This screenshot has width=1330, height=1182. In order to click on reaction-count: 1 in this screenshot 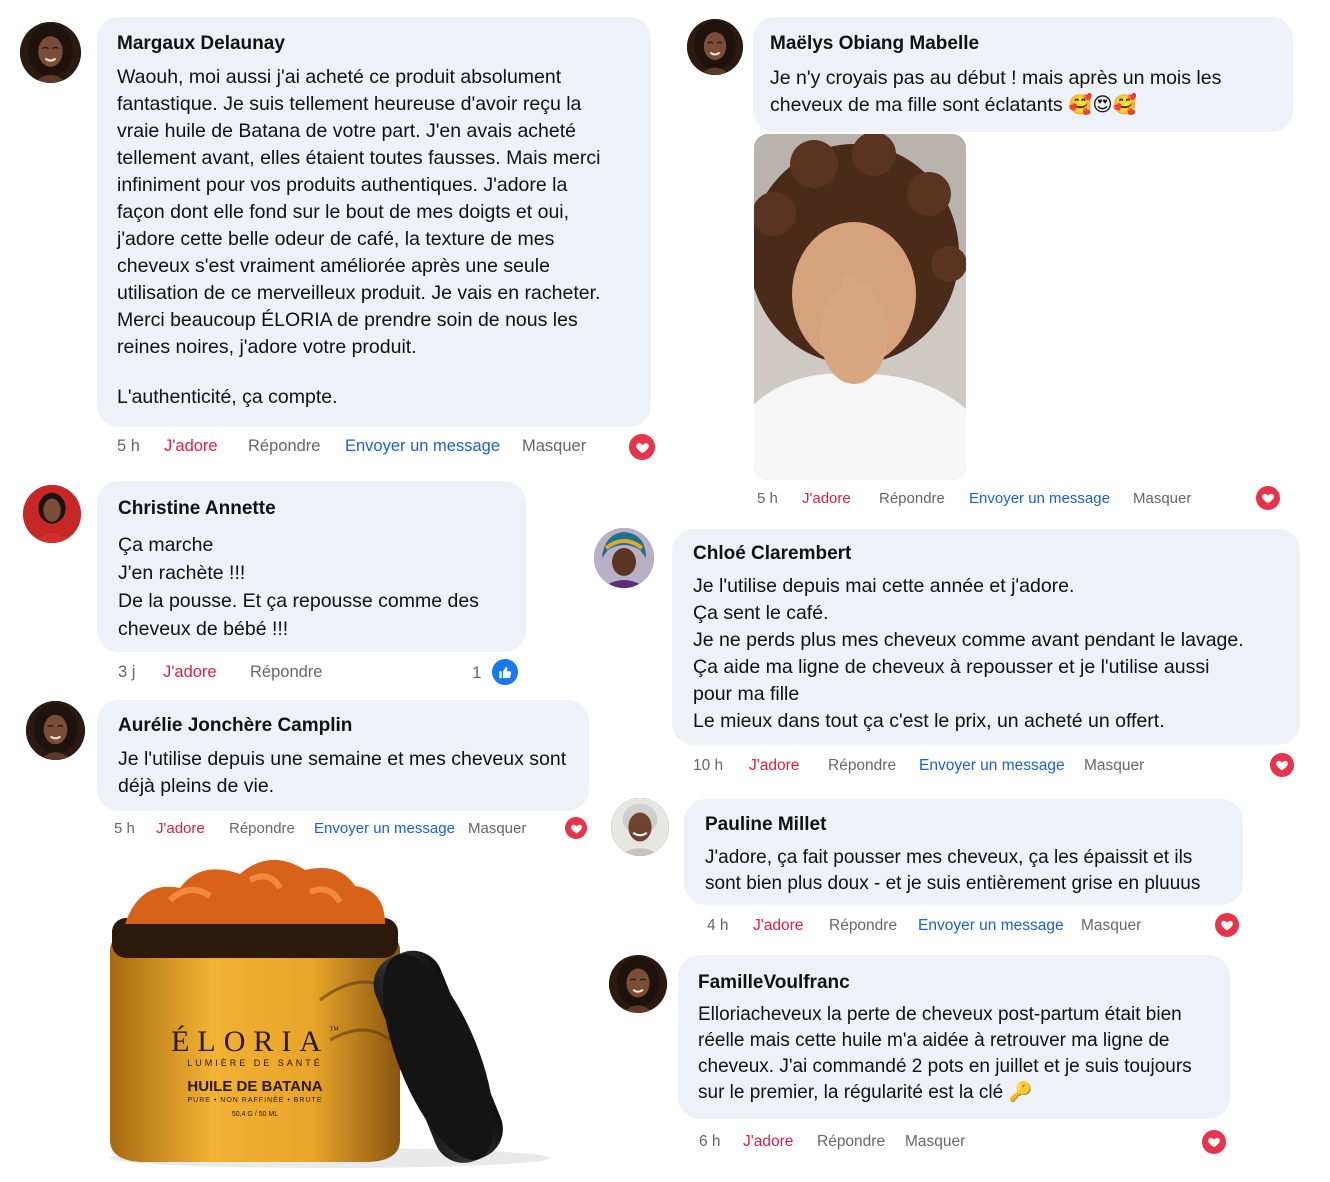, I will do `click(476, 673)`.